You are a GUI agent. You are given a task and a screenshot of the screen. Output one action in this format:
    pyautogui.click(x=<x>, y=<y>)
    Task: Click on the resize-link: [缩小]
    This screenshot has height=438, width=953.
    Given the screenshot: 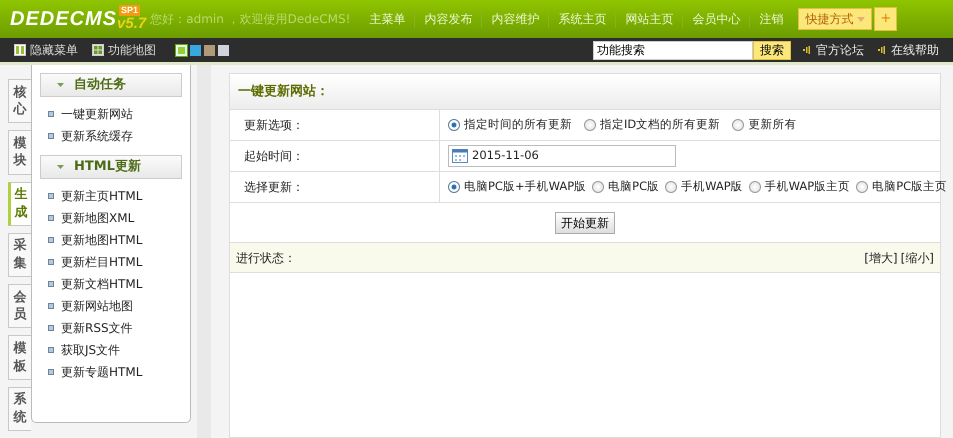 What is the action you would take?
    pyautogui.click(x=917, y=257)
    